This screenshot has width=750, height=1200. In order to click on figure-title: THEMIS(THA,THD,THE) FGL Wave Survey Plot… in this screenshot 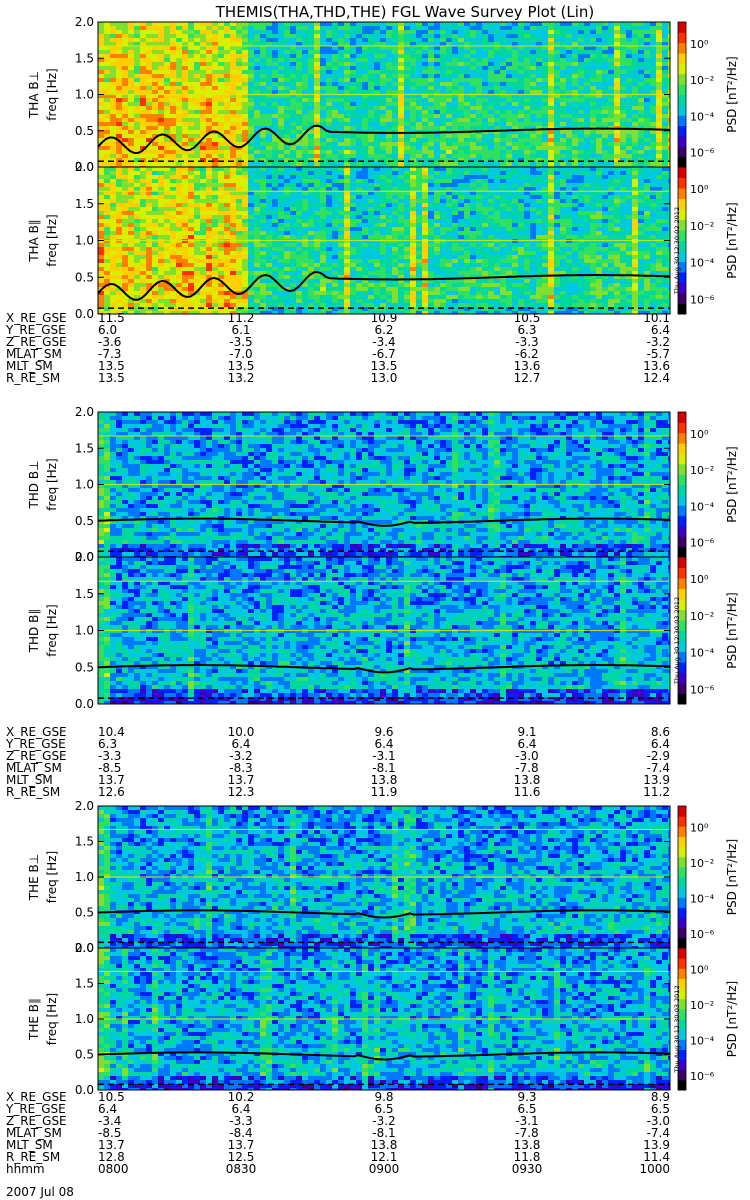, I will do `click(404, 12)`.